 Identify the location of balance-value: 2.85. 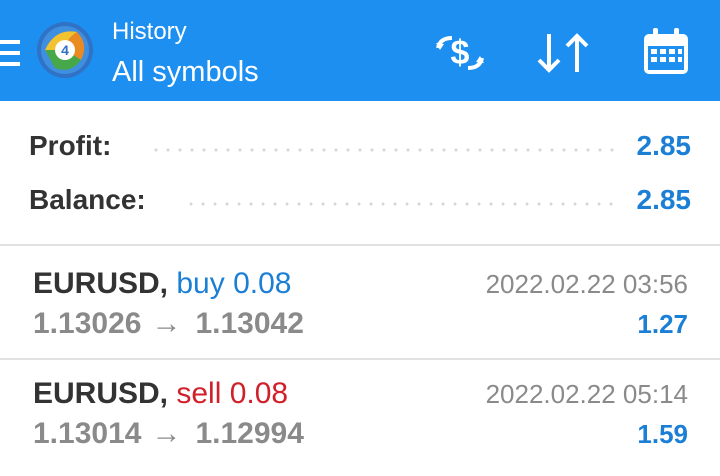
(664, 199).